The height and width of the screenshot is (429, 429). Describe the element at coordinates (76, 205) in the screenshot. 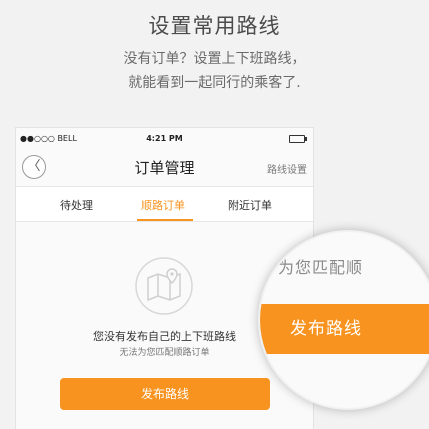

I see `tab-pending: 待处理` at that location.